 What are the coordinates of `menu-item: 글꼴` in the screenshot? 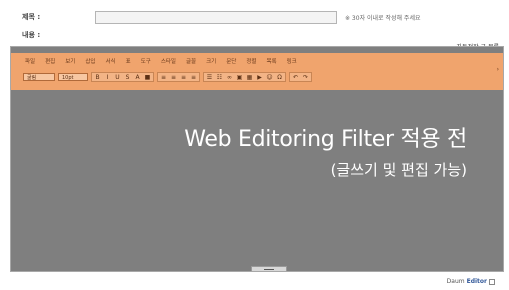 It's located at (191, 61).